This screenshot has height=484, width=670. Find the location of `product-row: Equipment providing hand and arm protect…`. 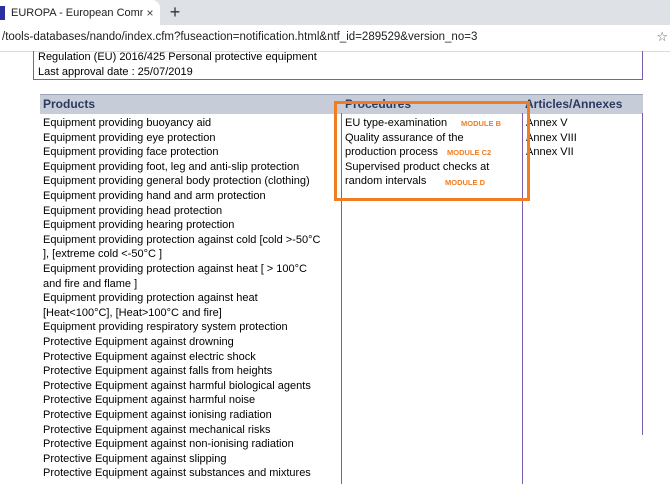

product-row: Equipment providing hand and arm protect… is located at coordinates (154, 196).